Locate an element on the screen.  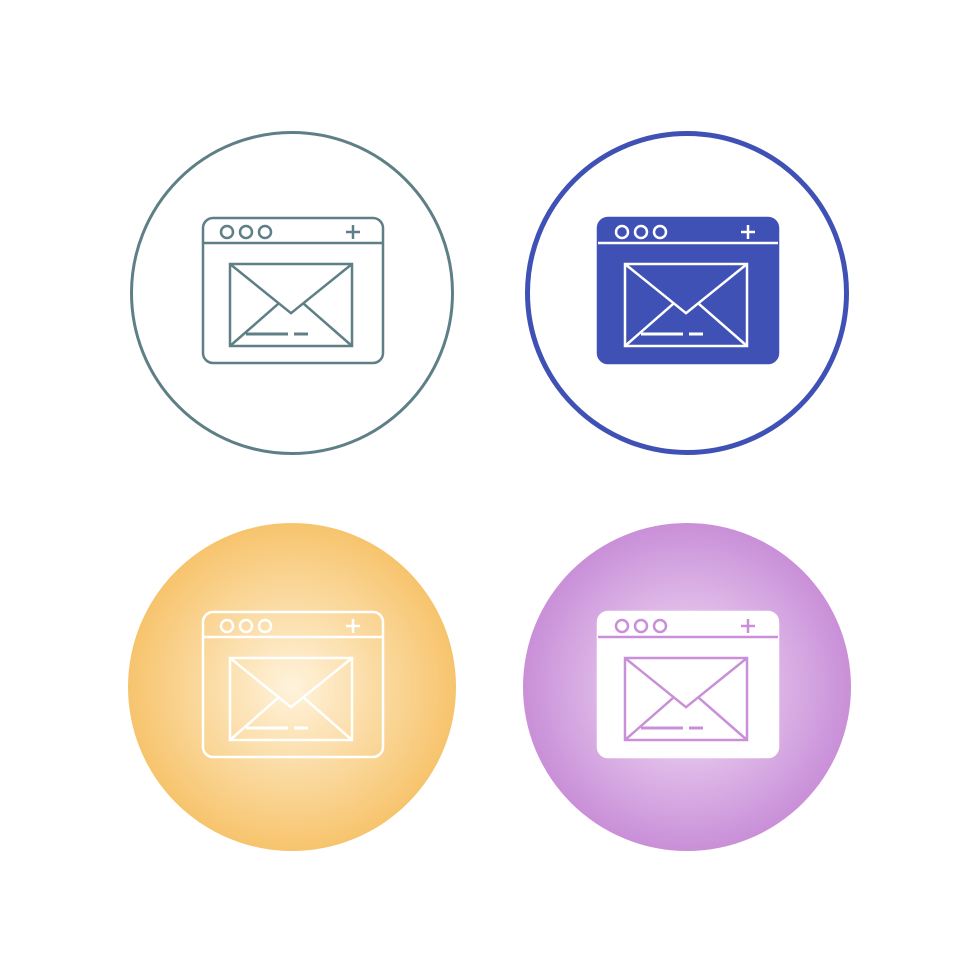
browser-mail-icon-glyph is located at coordinates (687, 293).